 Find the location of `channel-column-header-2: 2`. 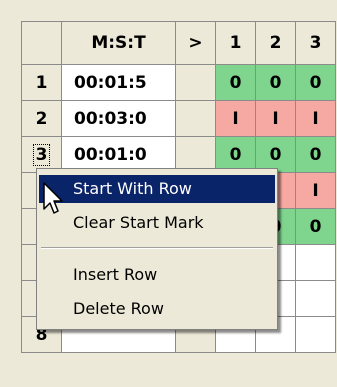

channel-column-header-2: 2 is located at coordinates (275, 43).